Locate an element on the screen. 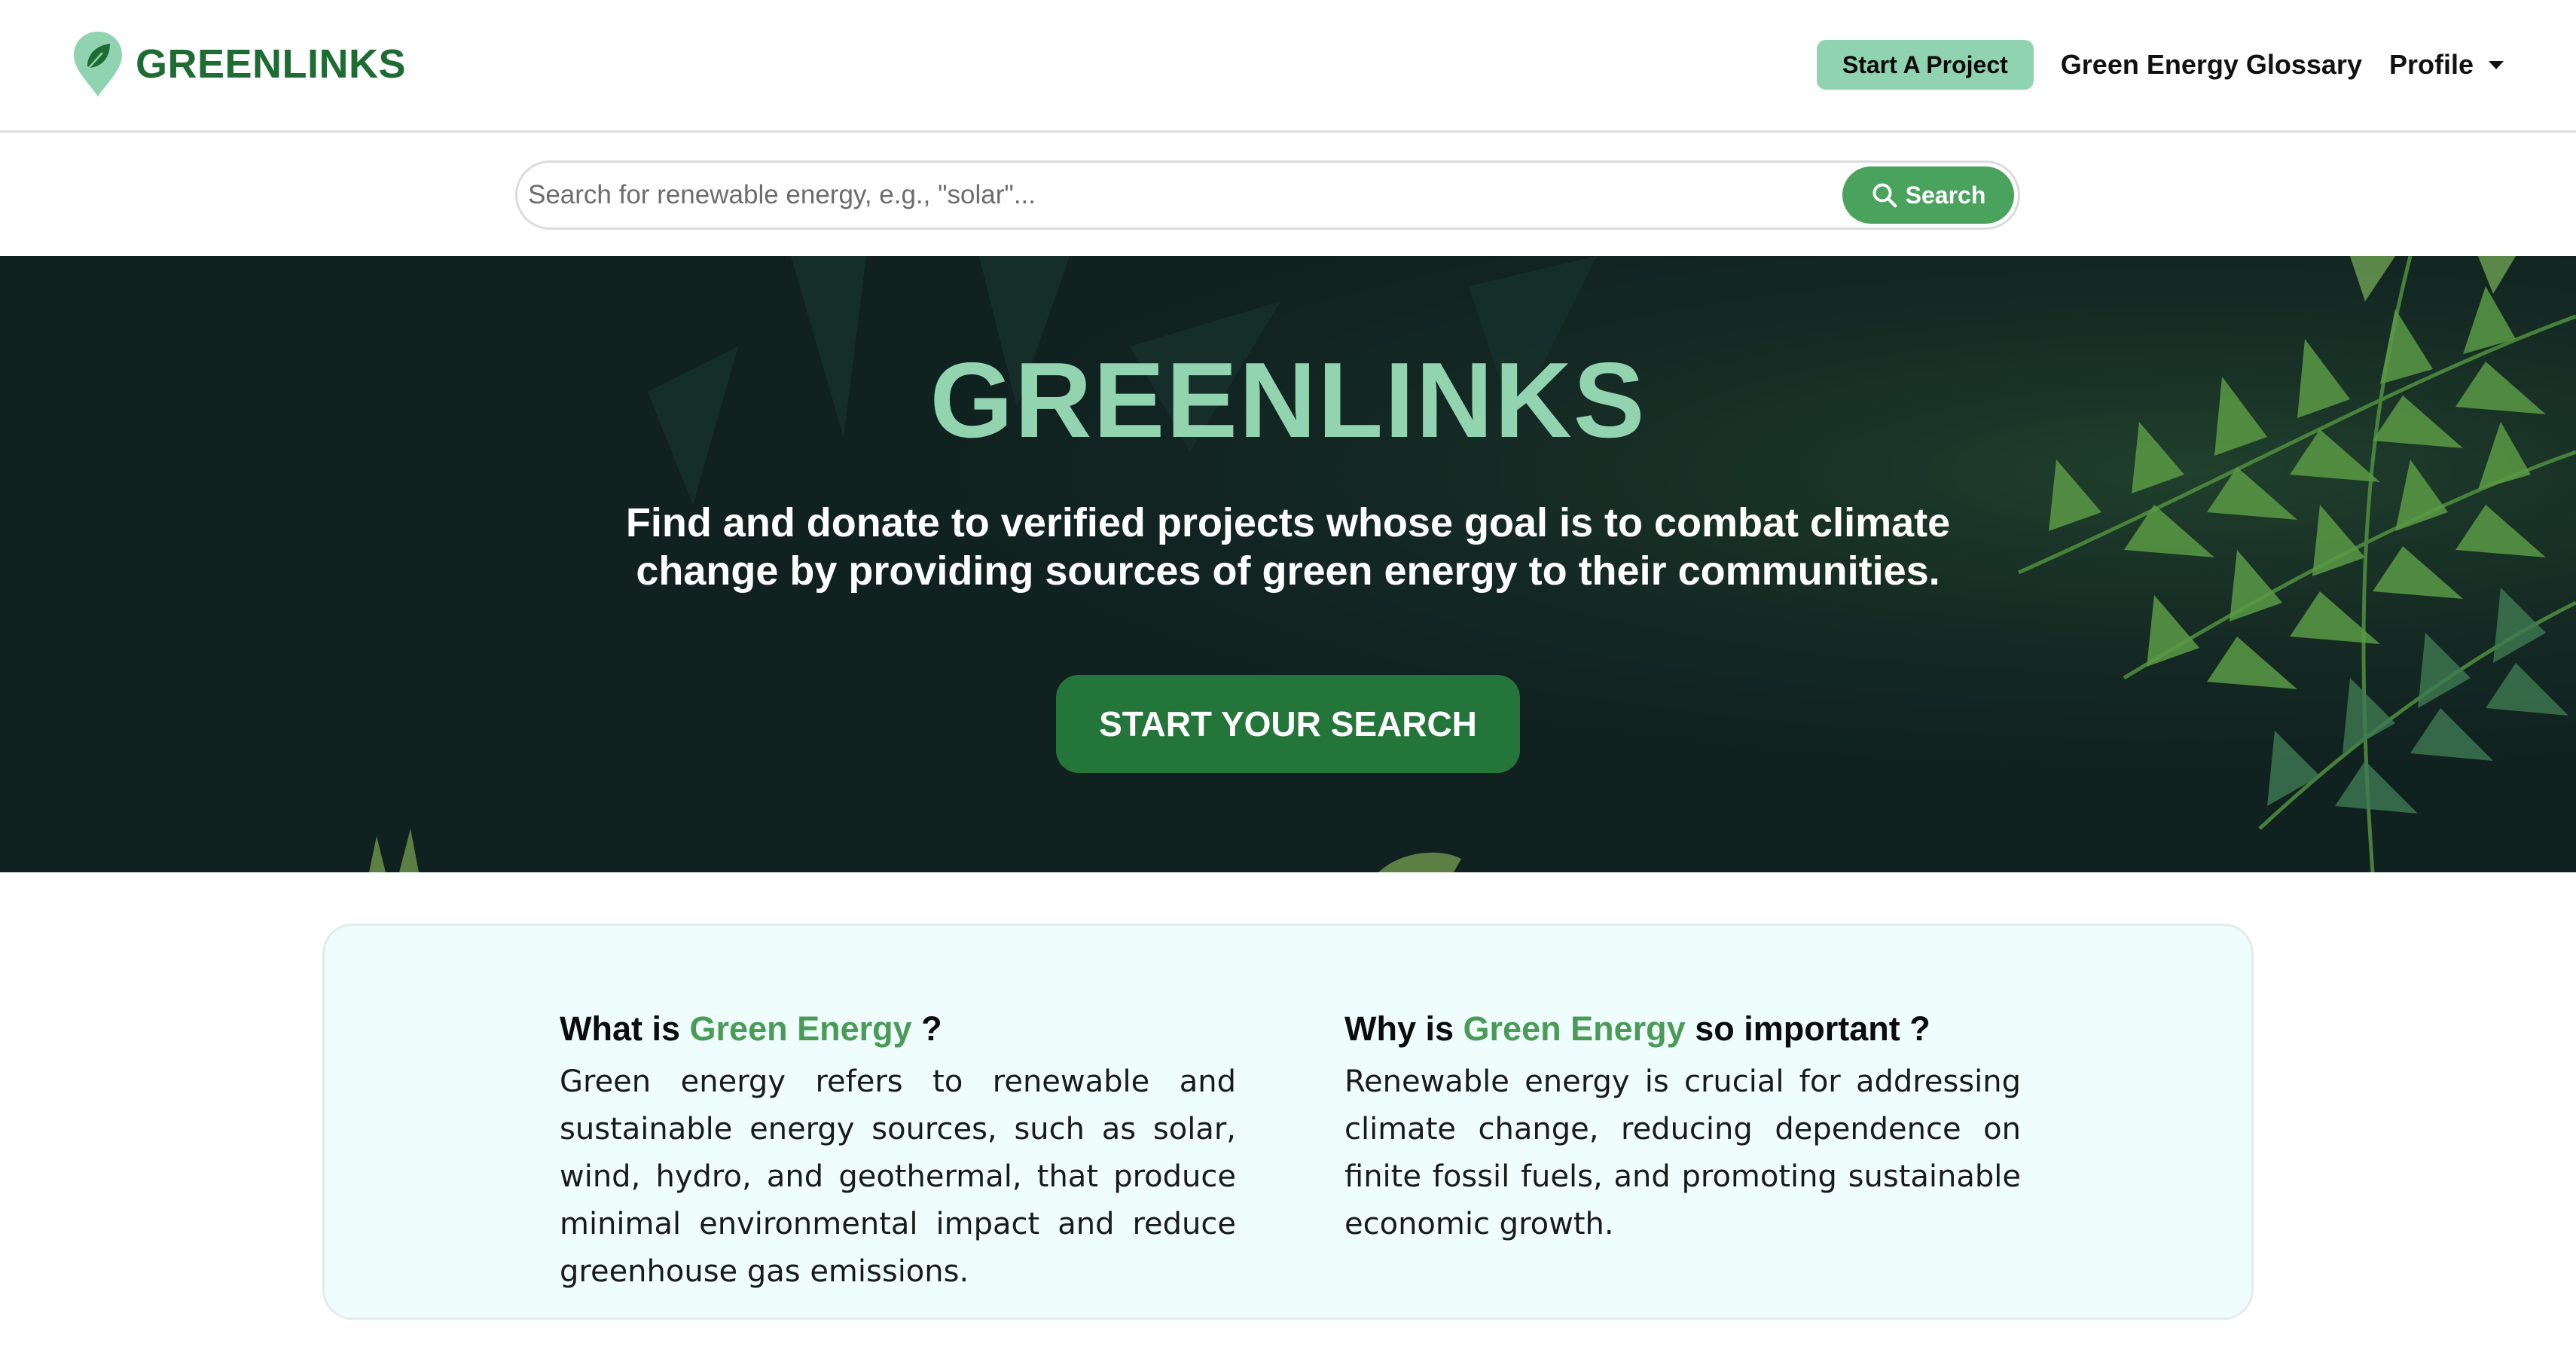  why-heading-suffix: so important ? is located at coordinates (1813, 1028).